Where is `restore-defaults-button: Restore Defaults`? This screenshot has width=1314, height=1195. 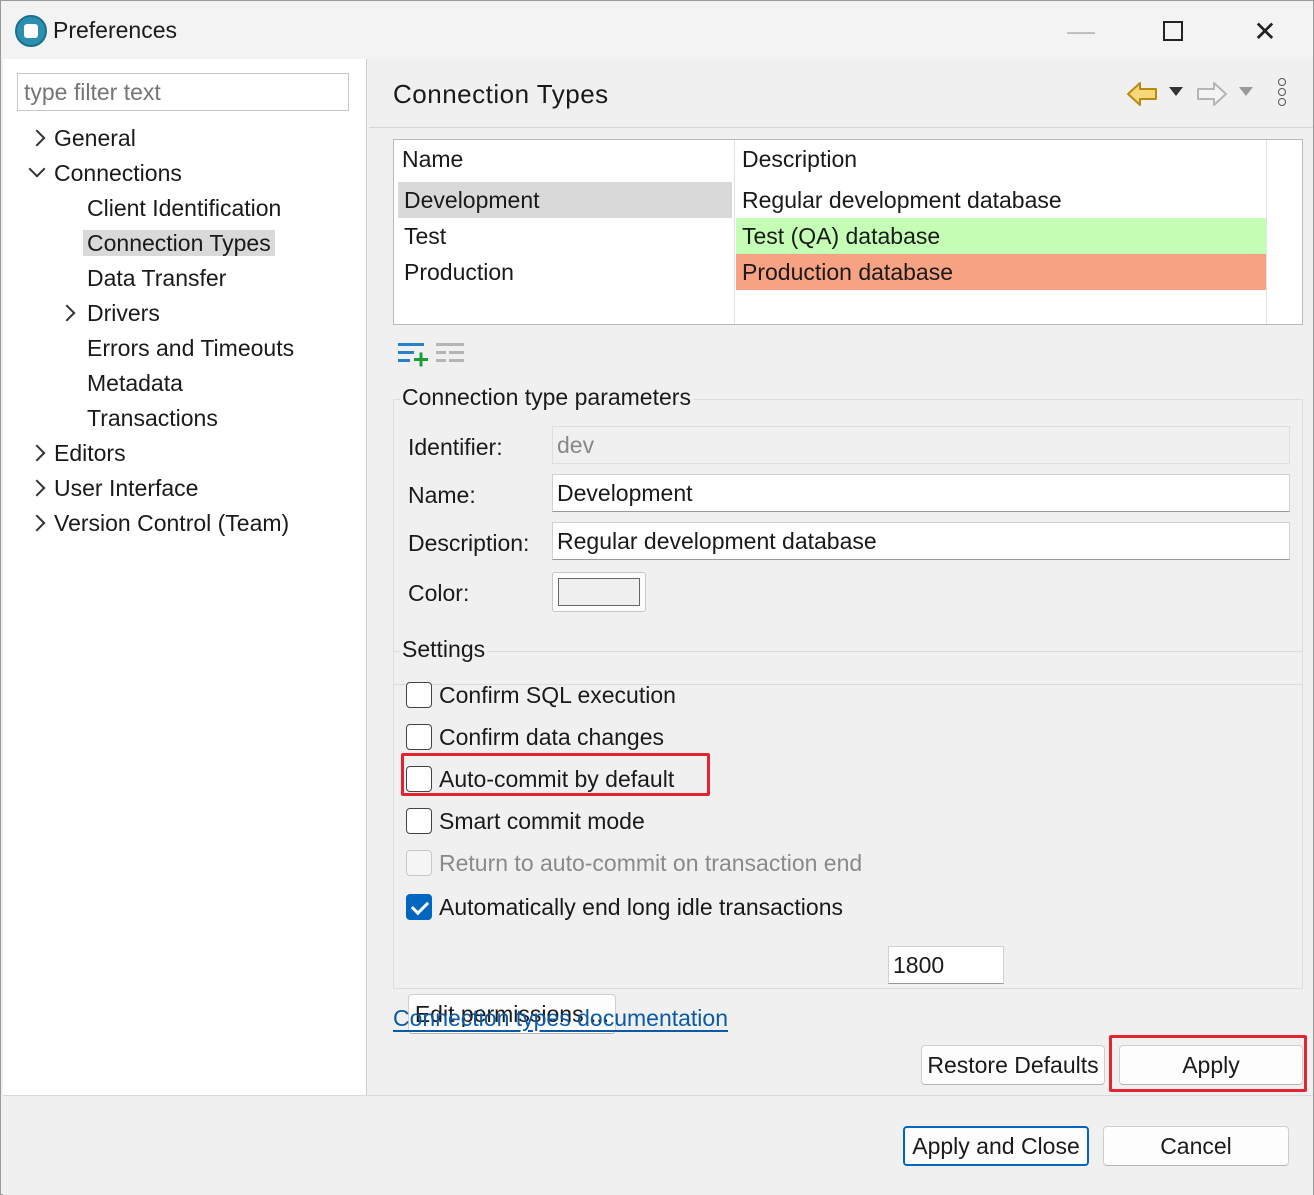
restore-defaults-button: Restore Defaults is located at coordinates (1013, 1065).